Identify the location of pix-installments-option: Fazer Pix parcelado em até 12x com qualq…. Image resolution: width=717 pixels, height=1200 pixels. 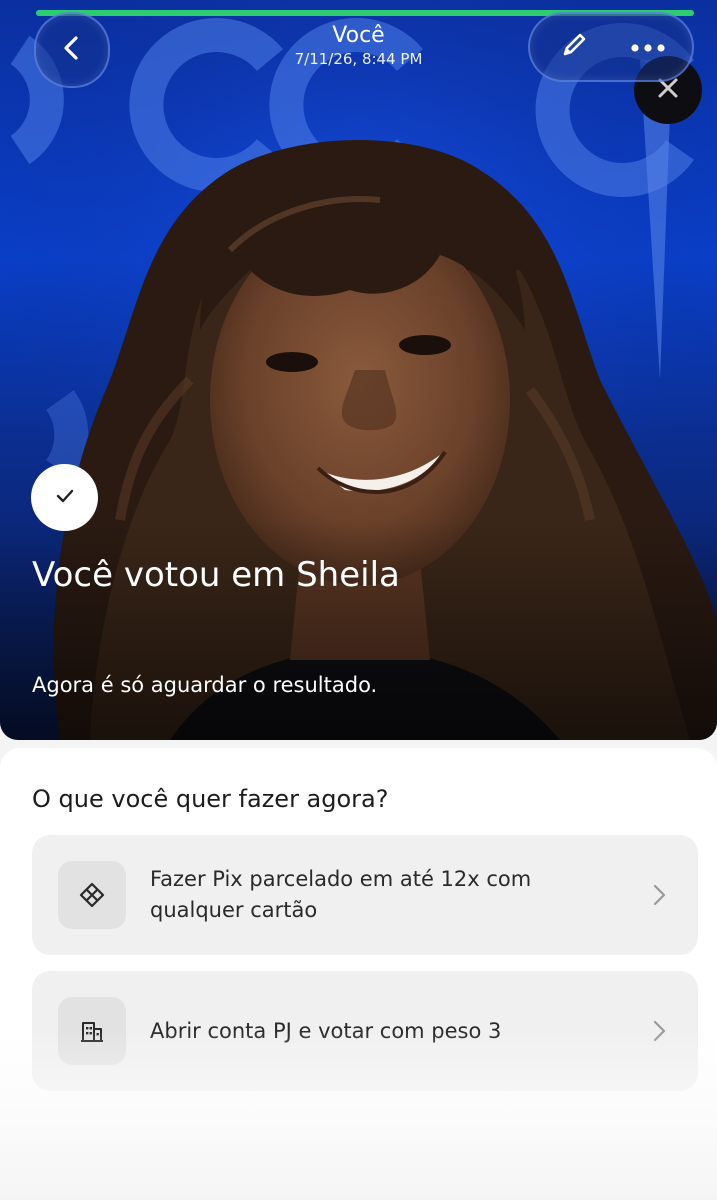
(365, 895).